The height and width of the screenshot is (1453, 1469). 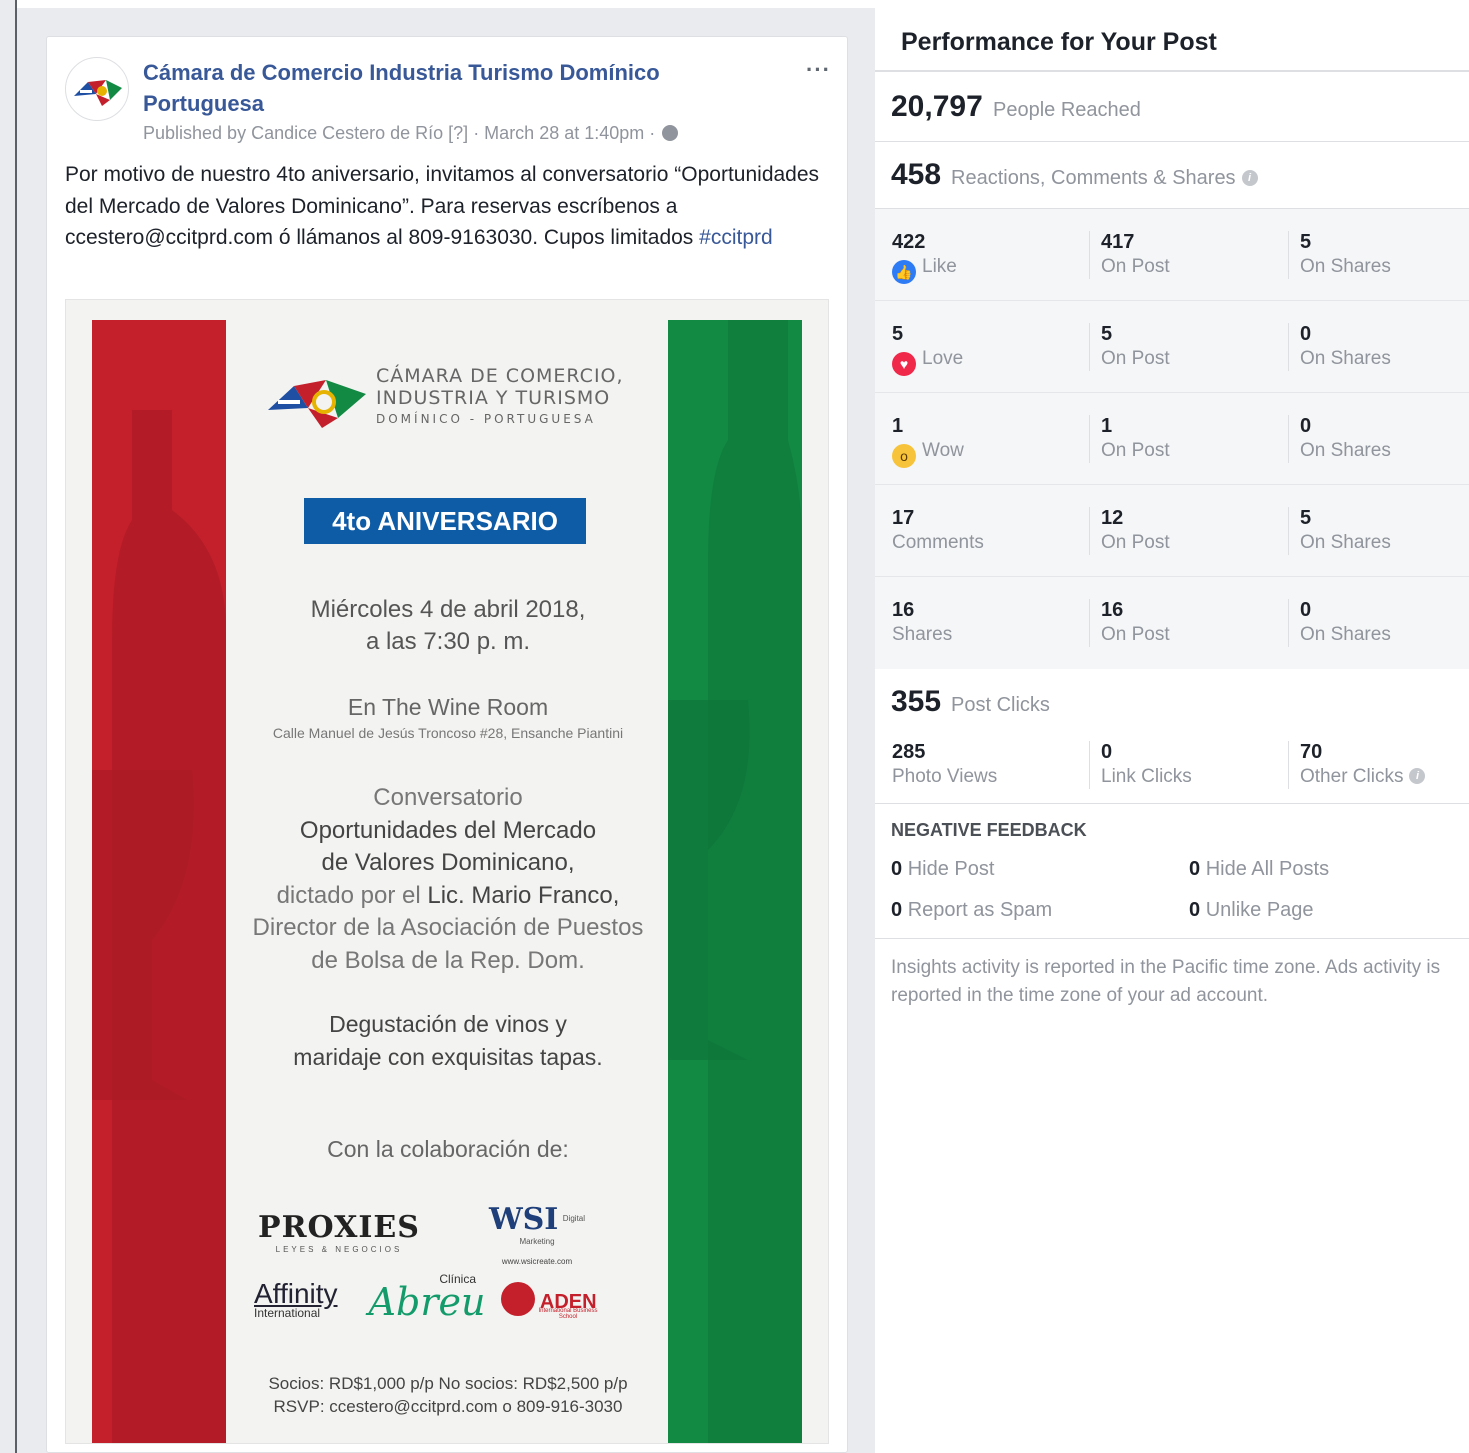 I want to click on like-on-shares-label: On Shares, so click(x=1345, y=266).